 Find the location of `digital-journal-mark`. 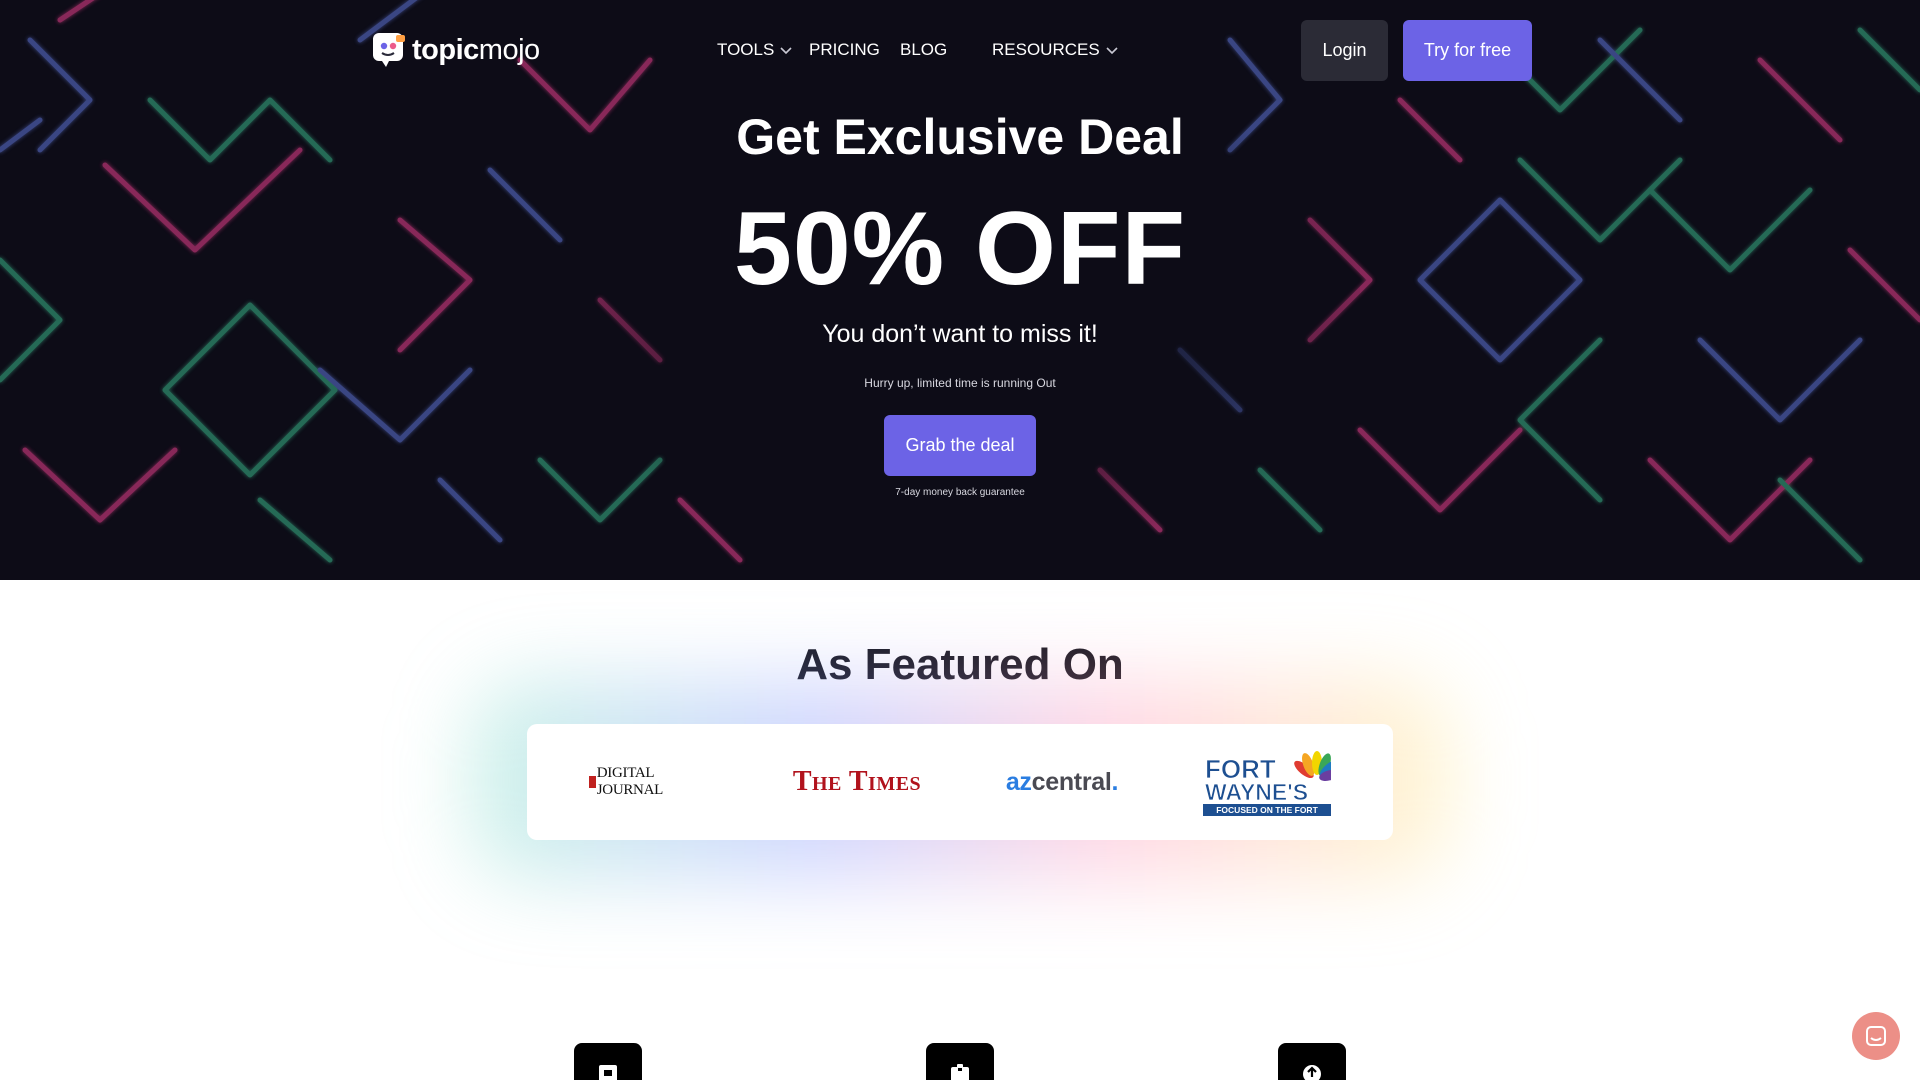

digital-journal-mark is located at coordinates (592, 782).